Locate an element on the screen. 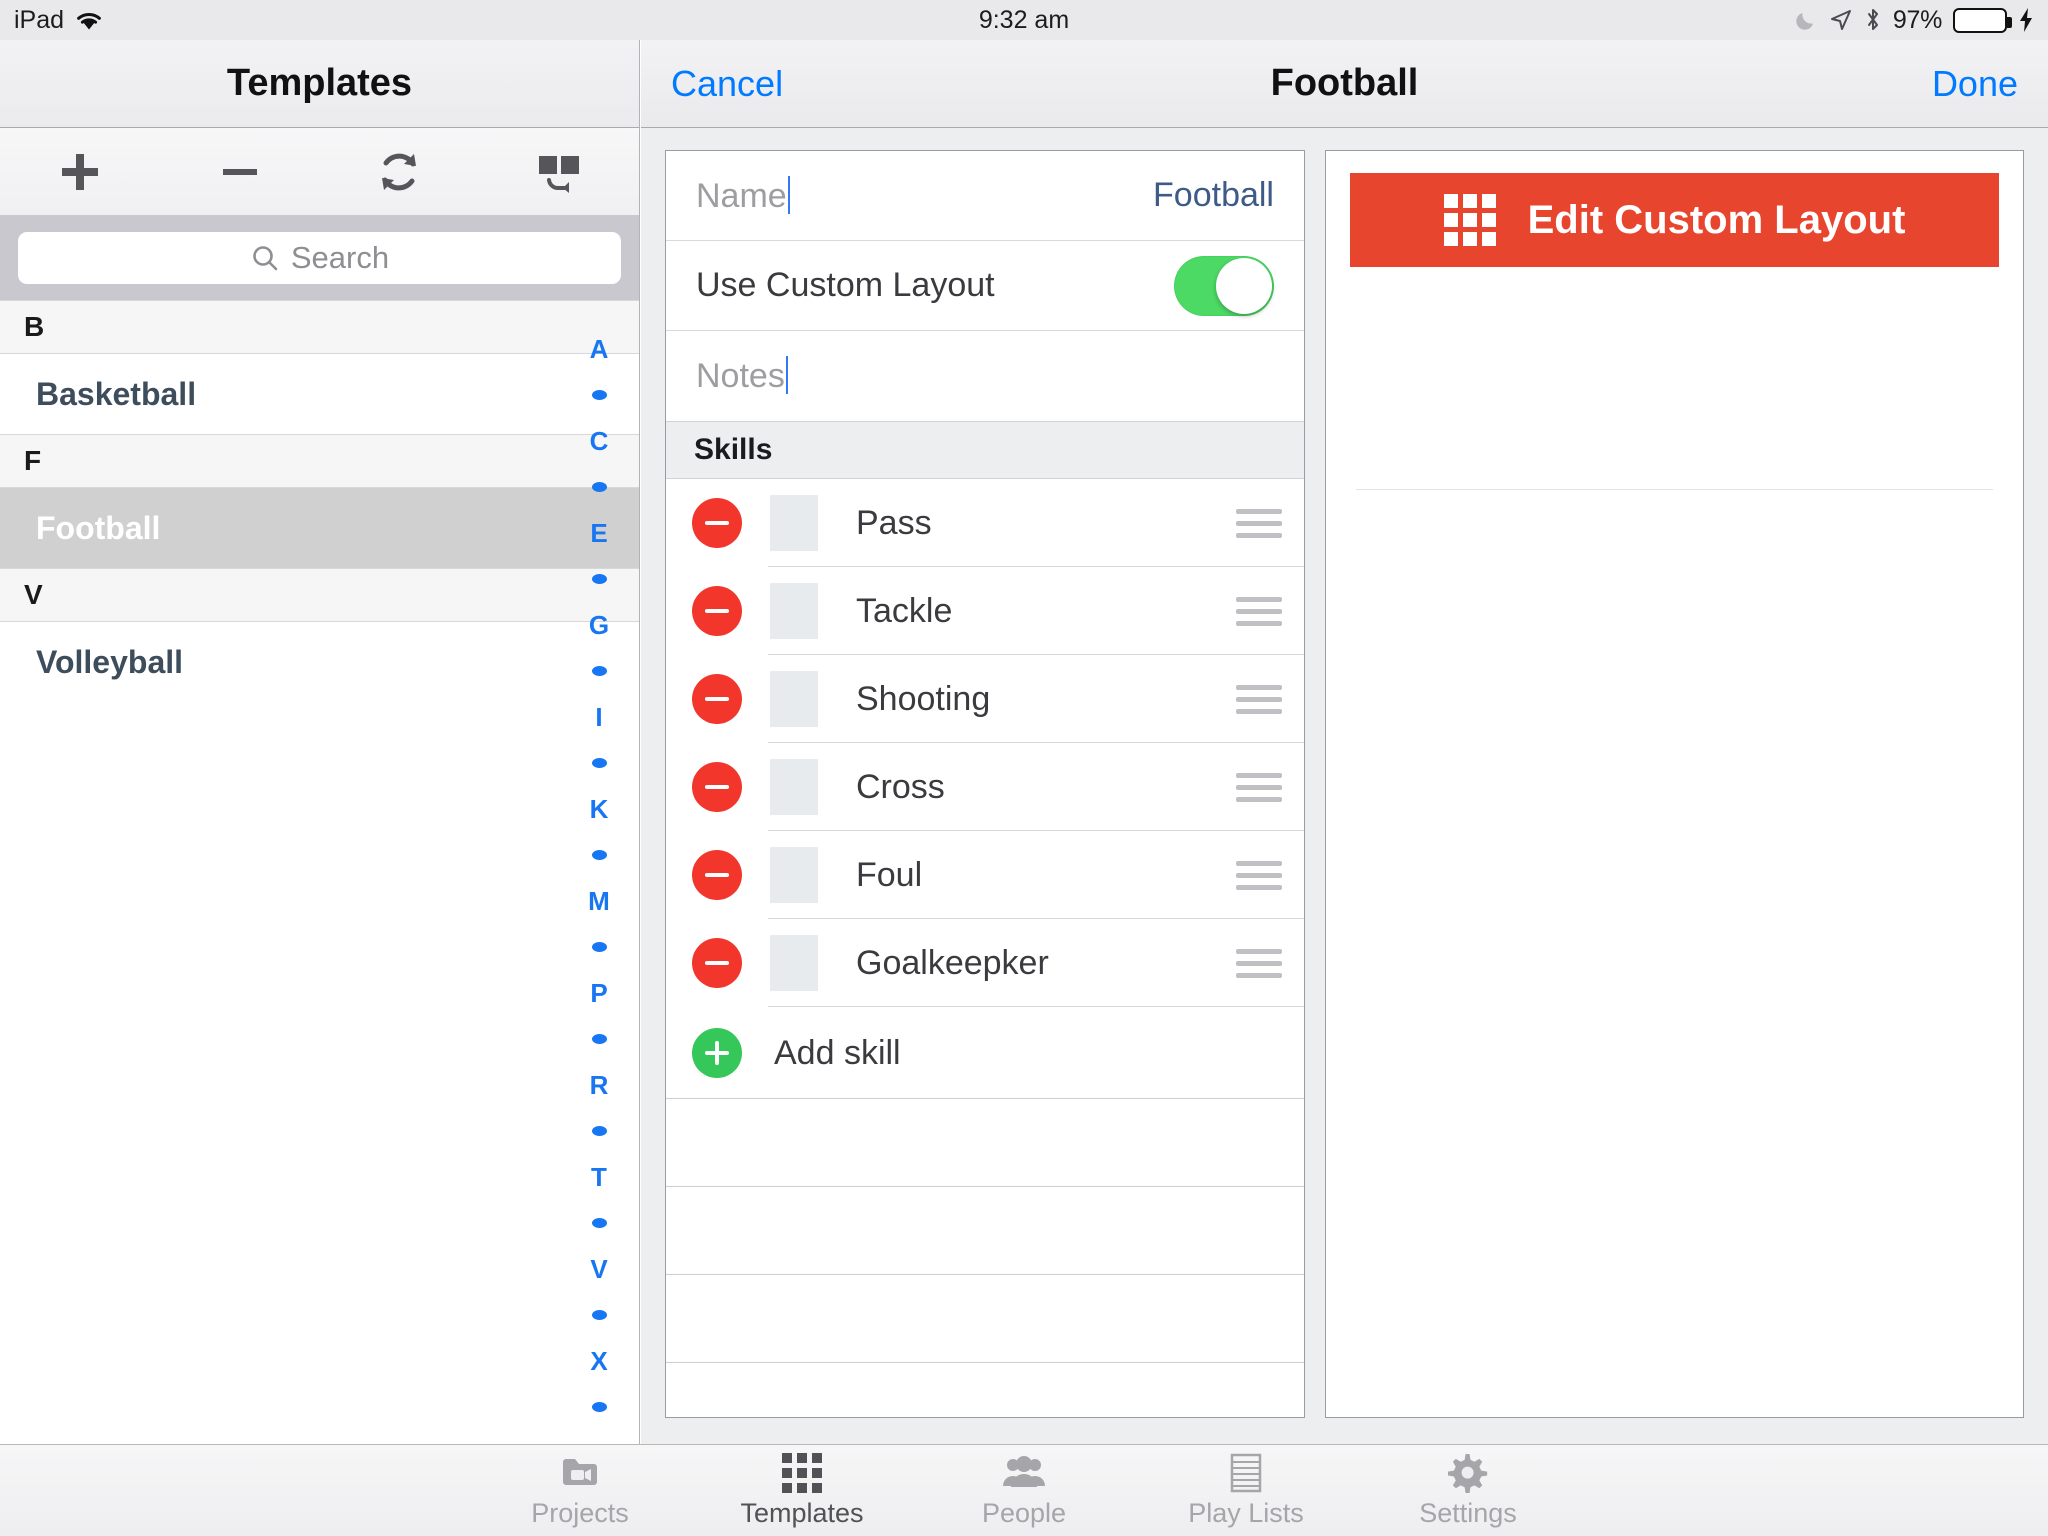 Image resolution: width=2048 pixels, height=1536 pixels. notes-field-row: Notes is located at coordinates (985, 376).